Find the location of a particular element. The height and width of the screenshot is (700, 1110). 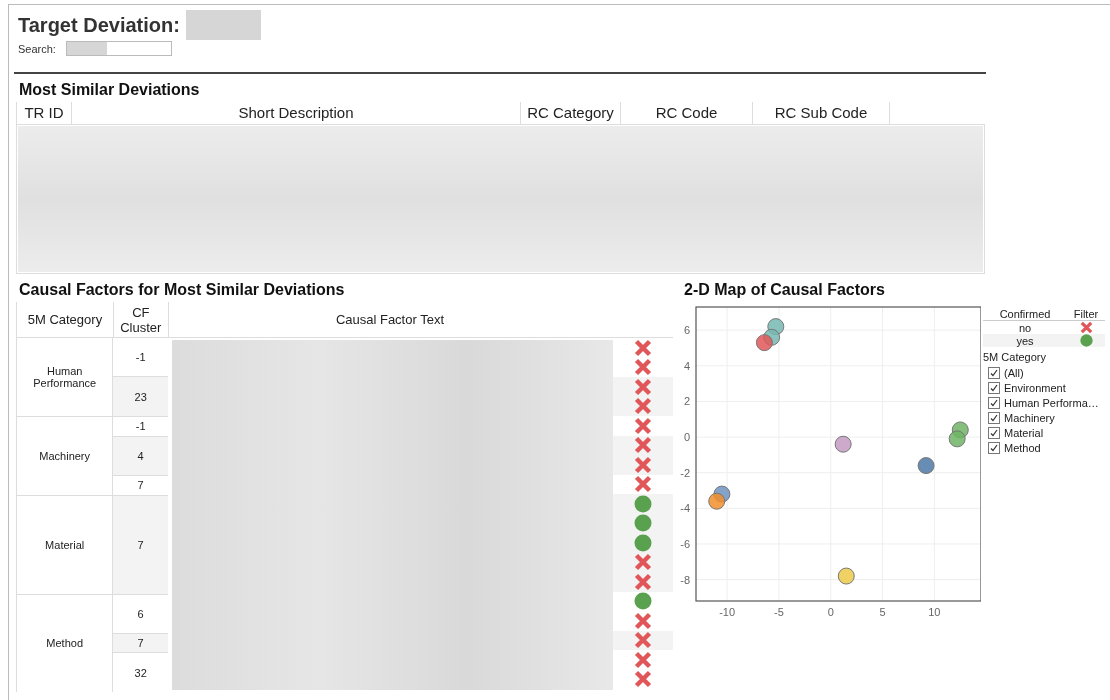

axis-tick-label: 10 is located at coordinates (934, 612).